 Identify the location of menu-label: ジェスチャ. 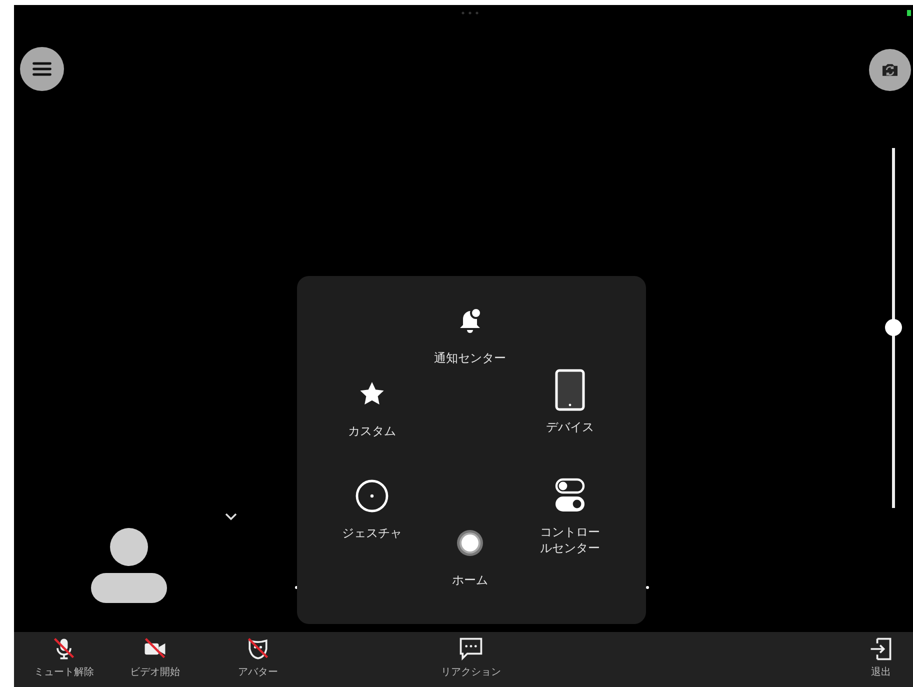
(372, 533).